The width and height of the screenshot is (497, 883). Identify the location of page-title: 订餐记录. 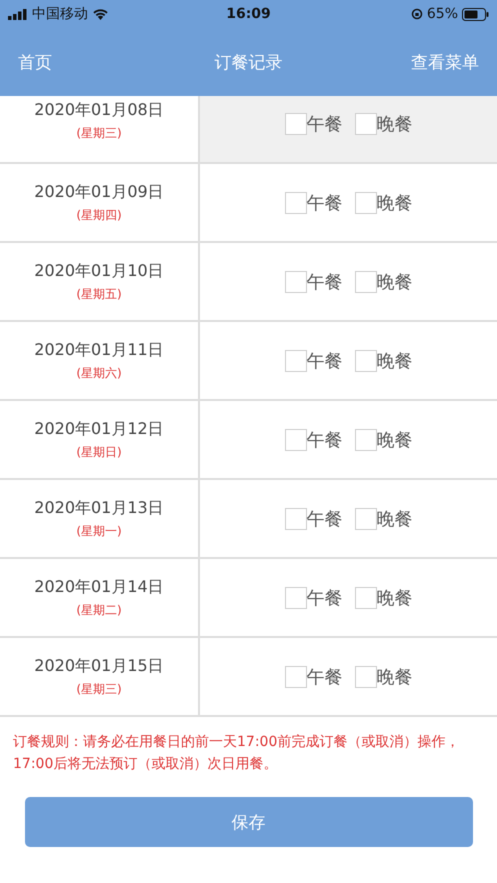
(248, 63).